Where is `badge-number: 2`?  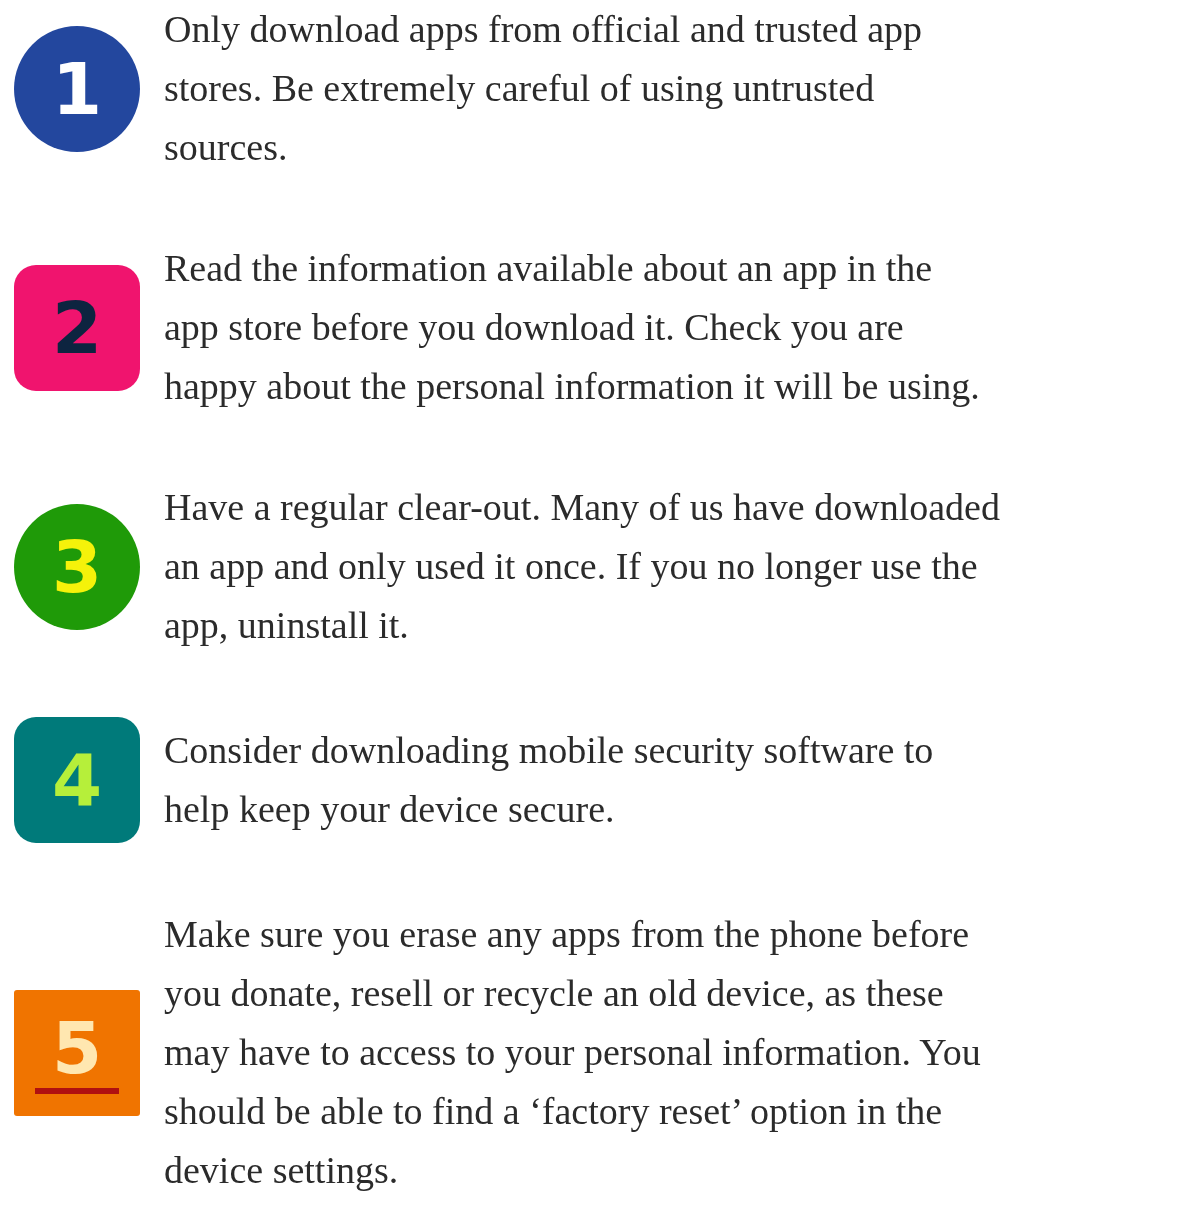 badge-number: 2 is located at coordinates (77, 327).